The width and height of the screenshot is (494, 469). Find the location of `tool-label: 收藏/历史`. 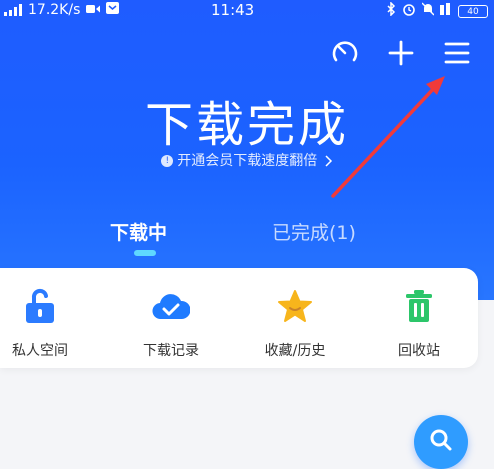

tool-label: 收藏/历史 is located at coordinates (295, 351).